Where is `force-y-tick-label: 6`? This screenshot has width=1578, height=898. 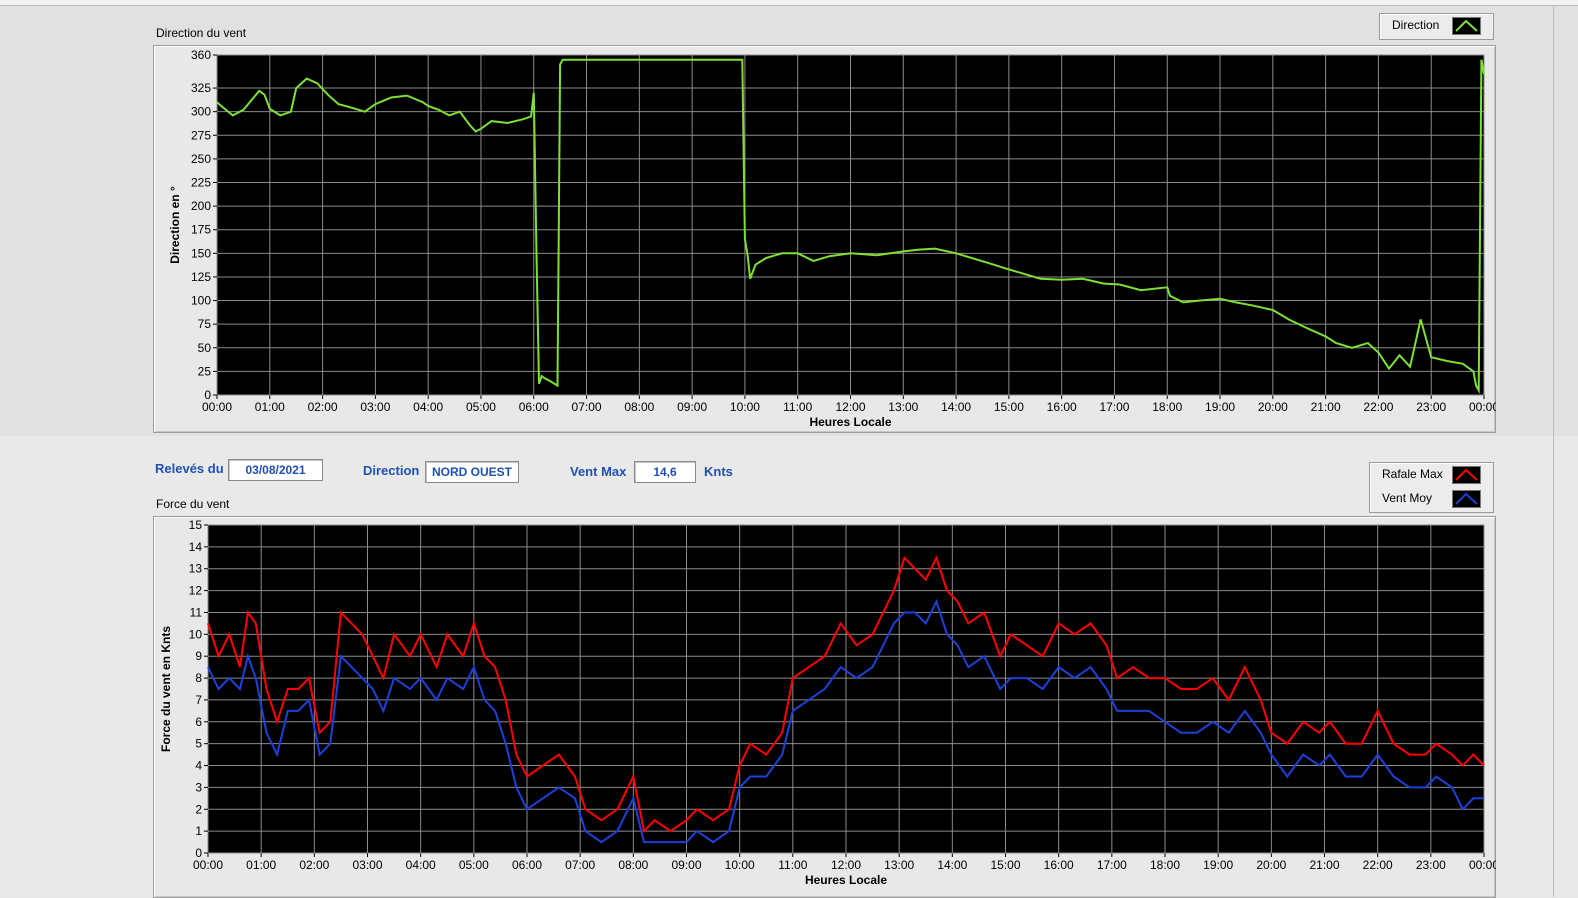
force-y-tick-label: 6 is located at coordinates (198, 722).